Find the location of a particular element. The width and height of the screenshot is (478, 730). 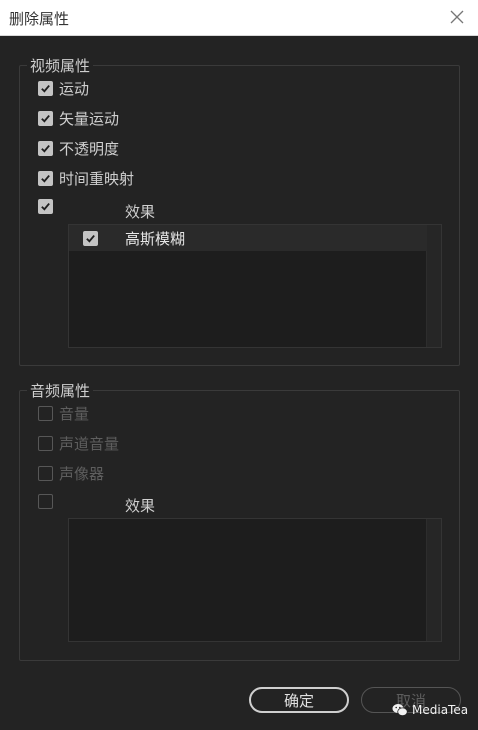

checkbox-row-opacity: 不透明度 is located at coordinates (78, 148).